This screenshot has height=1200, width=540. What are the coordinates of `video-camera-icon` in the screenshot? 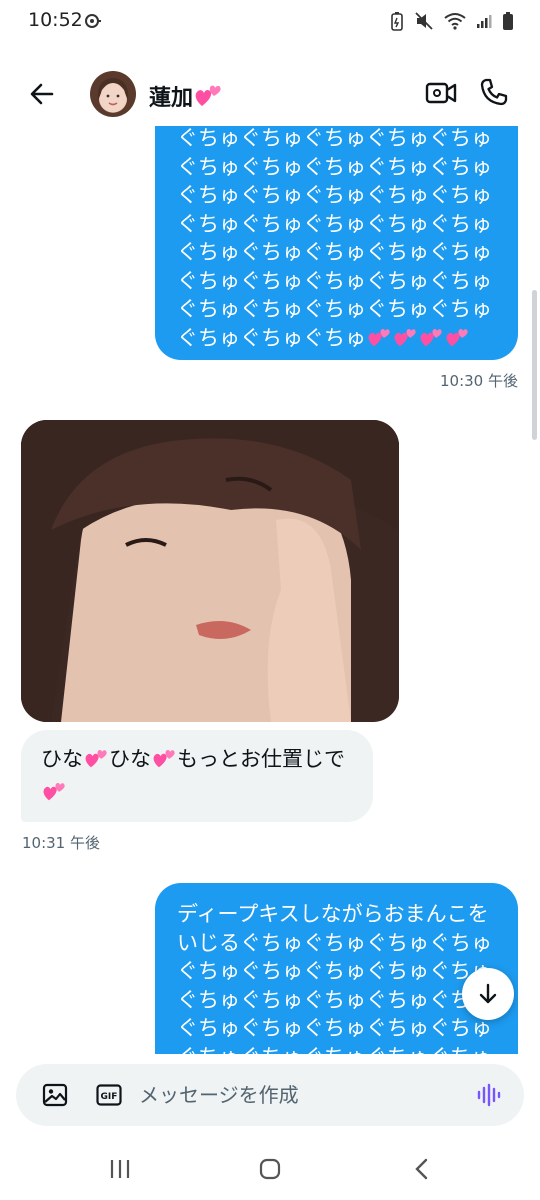 It's located at (441, 93).